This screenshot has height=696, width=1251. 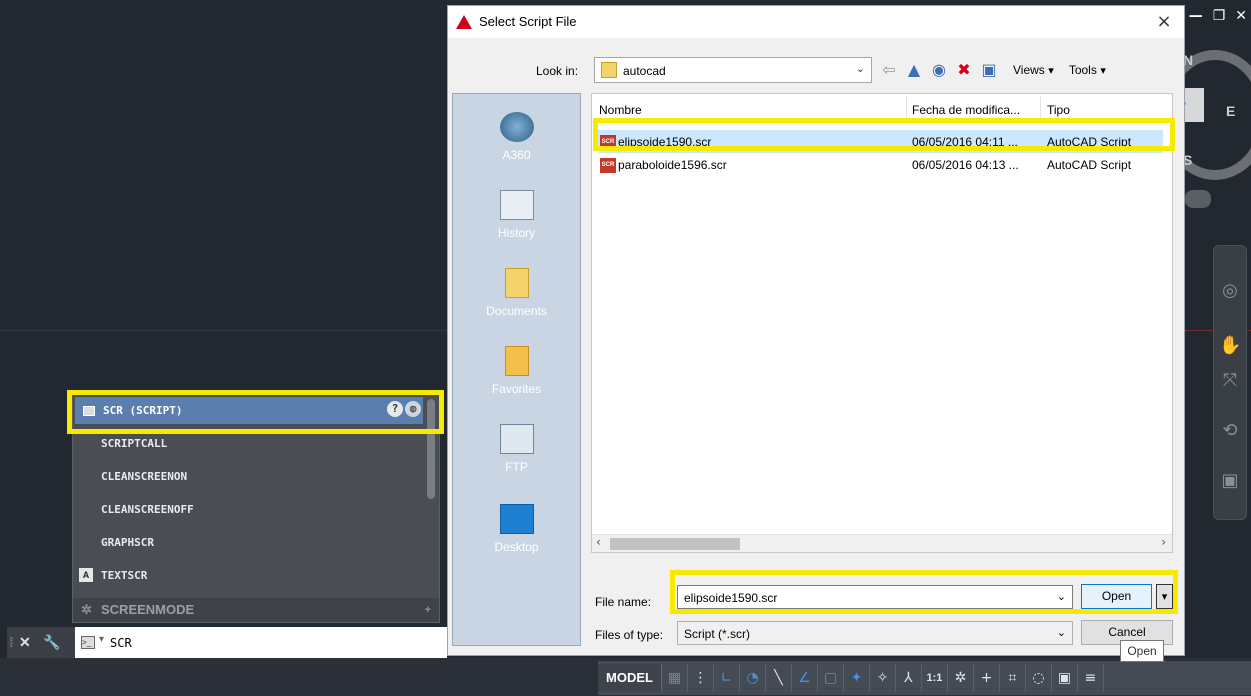 I want to click on scroll-right-icon: ›, so click(x=1163, y=542).